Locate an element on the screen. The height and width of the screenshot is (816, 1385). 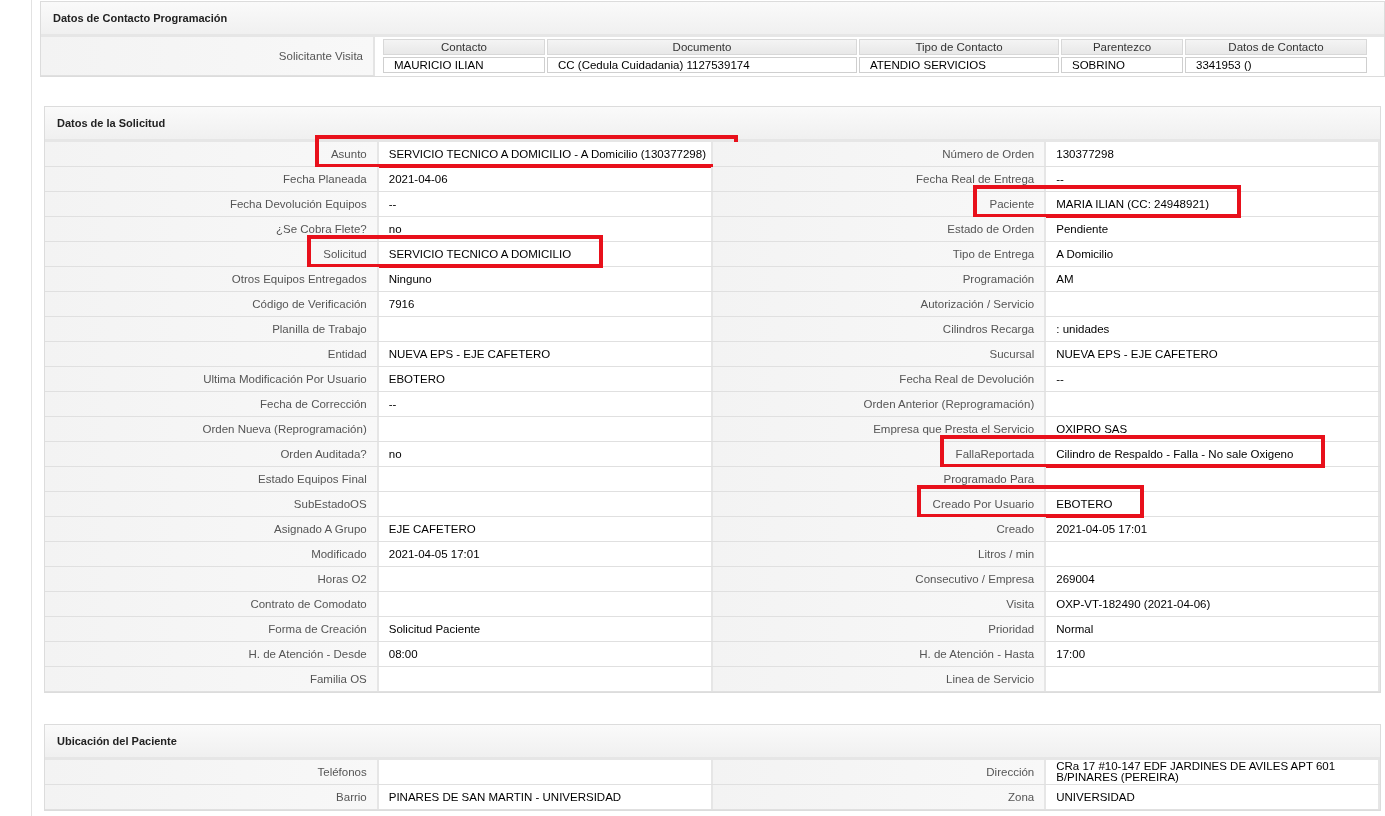
field-value: Cilindro de Respaldo - Falla - No sale Oxigeno is located at coordinates (1175, 454).